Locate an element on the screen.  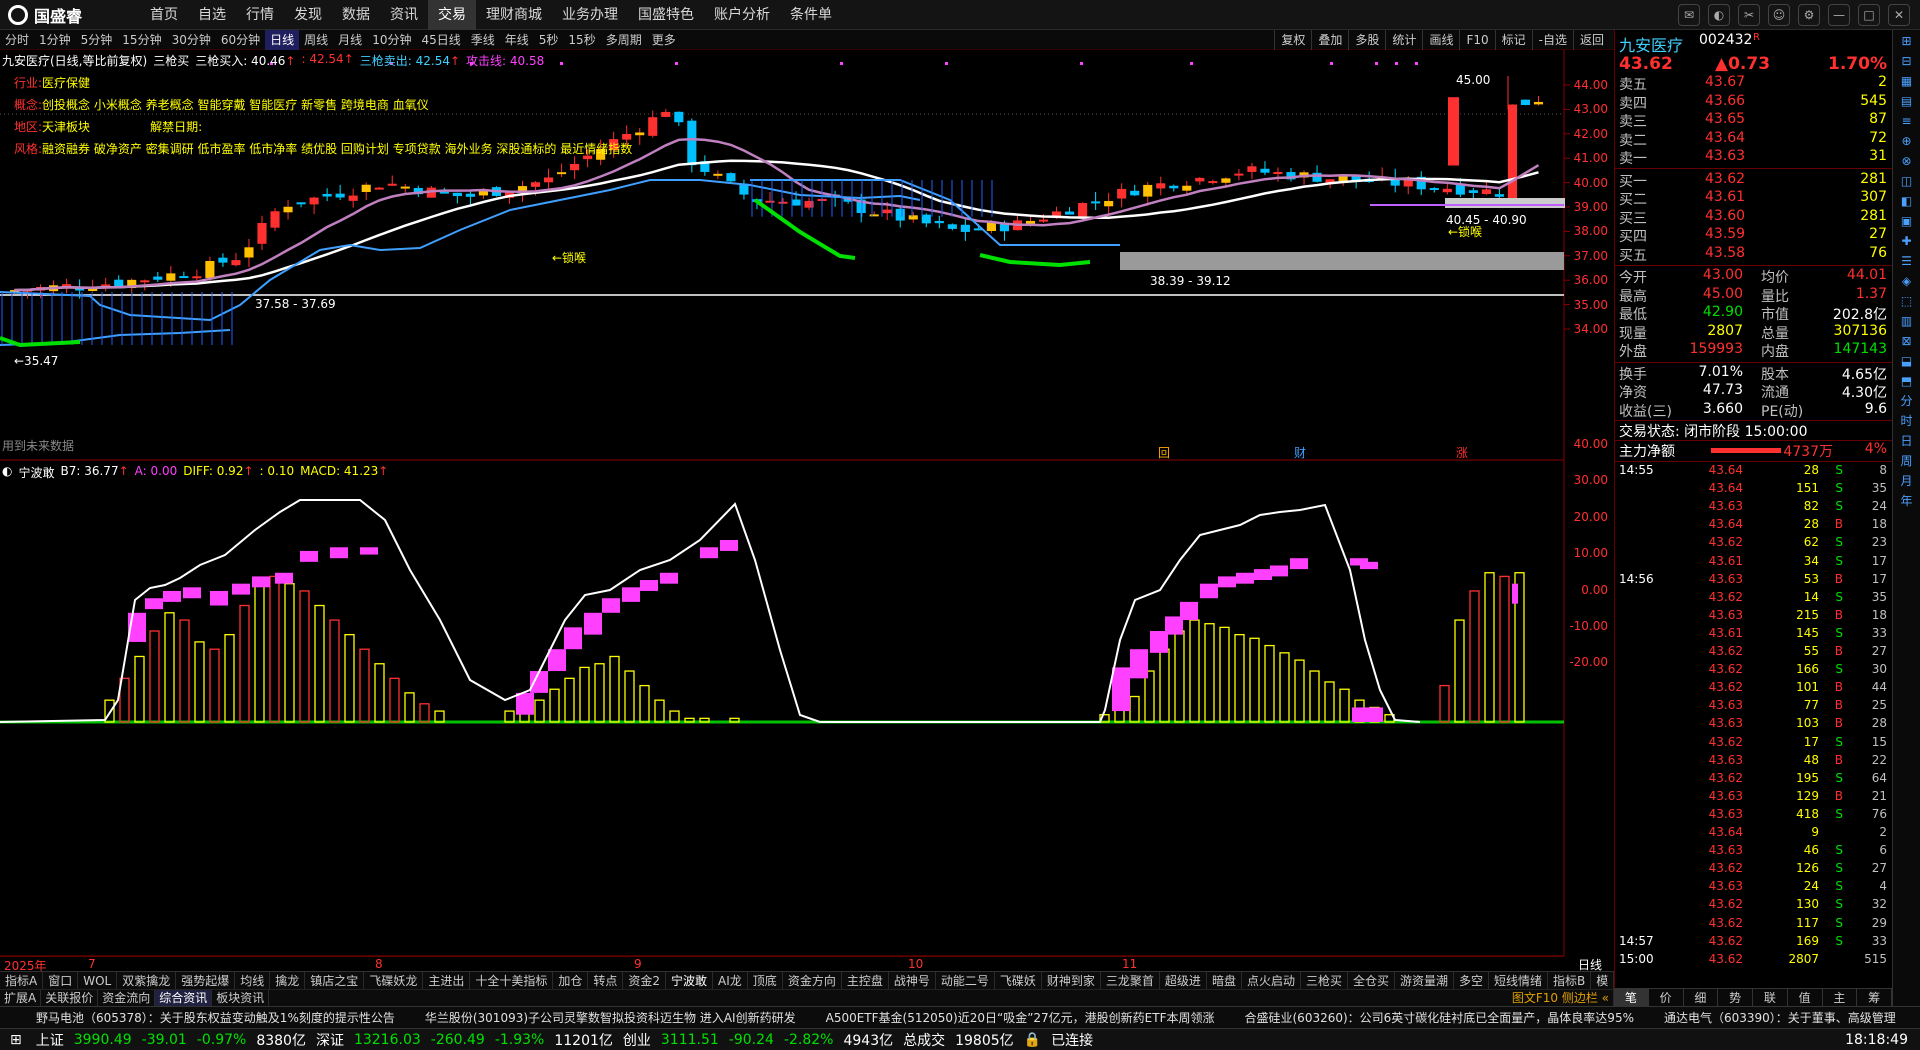
indicator-tab-6: 擒龙 is located at coordinates (288, 980).